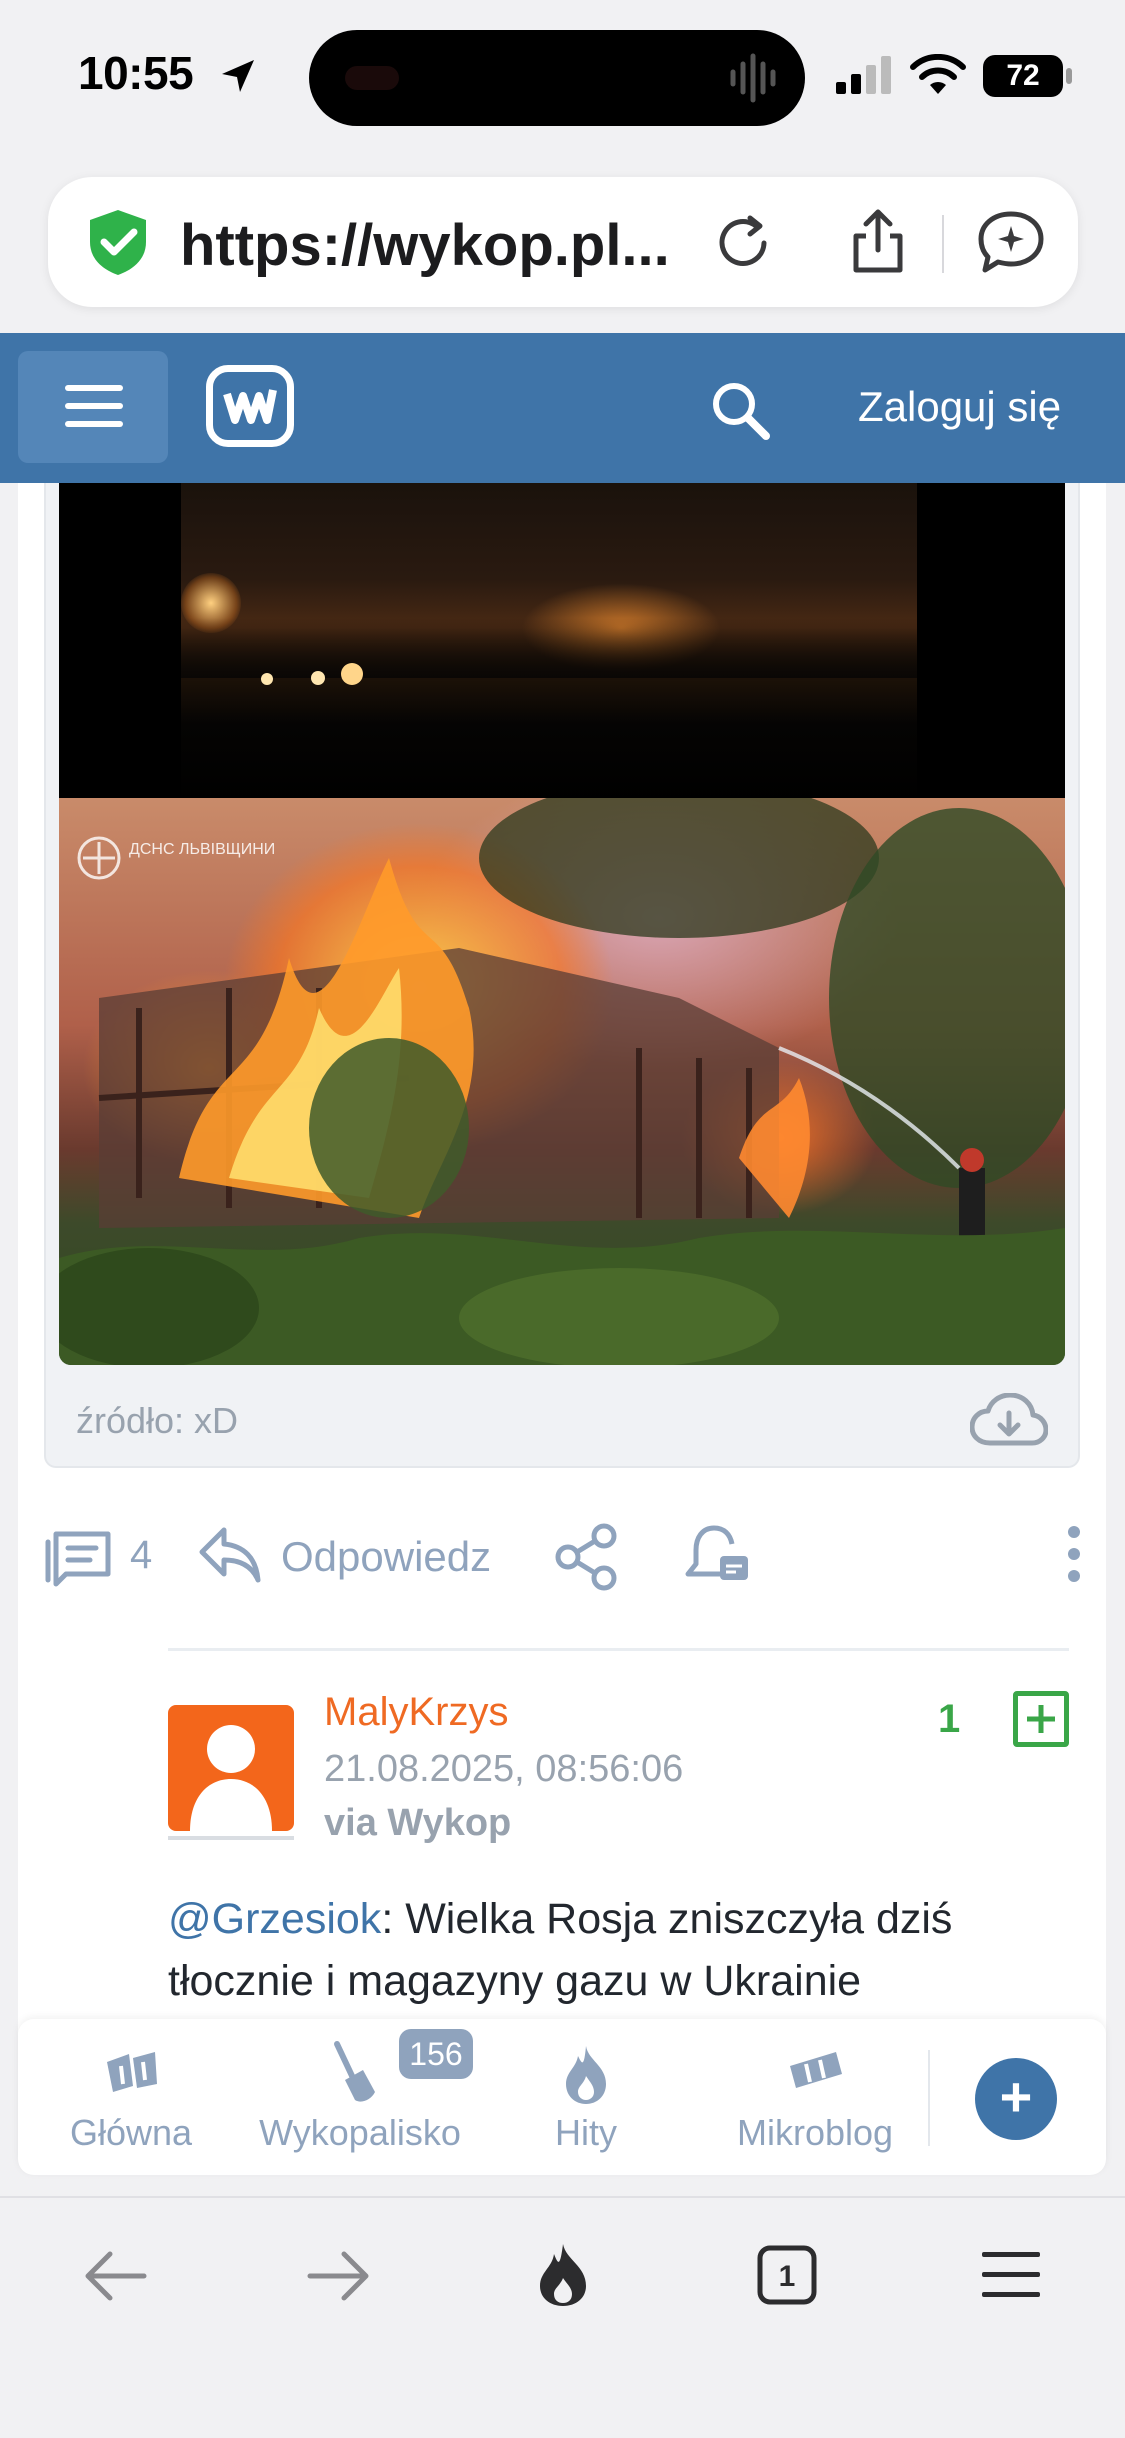  What do you see at coordinates (740, 410) in the screenshot?
I see `search-icon` at bounding box center [740, 410].